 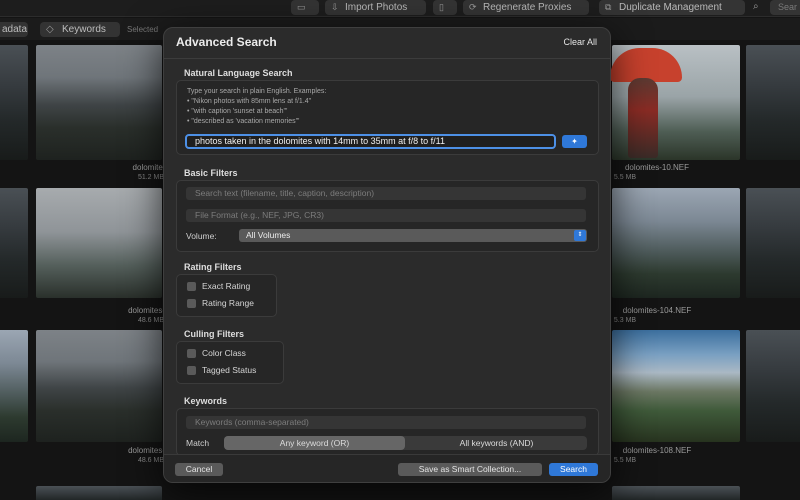 What do you see at coordinates (386, 215) in the screenshot?
I see `file-format-field: File Format (e.g., NEF, JPG, CR3)` at bounding box center [386, 215].